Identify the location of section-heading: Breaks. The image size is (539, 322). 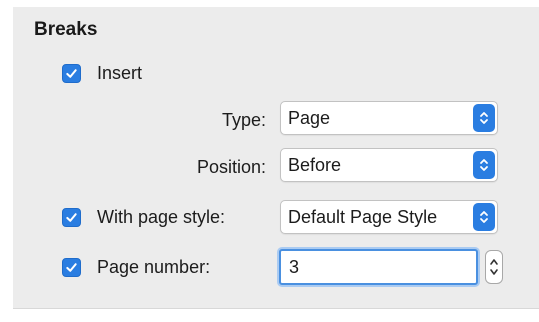
(66, 29).